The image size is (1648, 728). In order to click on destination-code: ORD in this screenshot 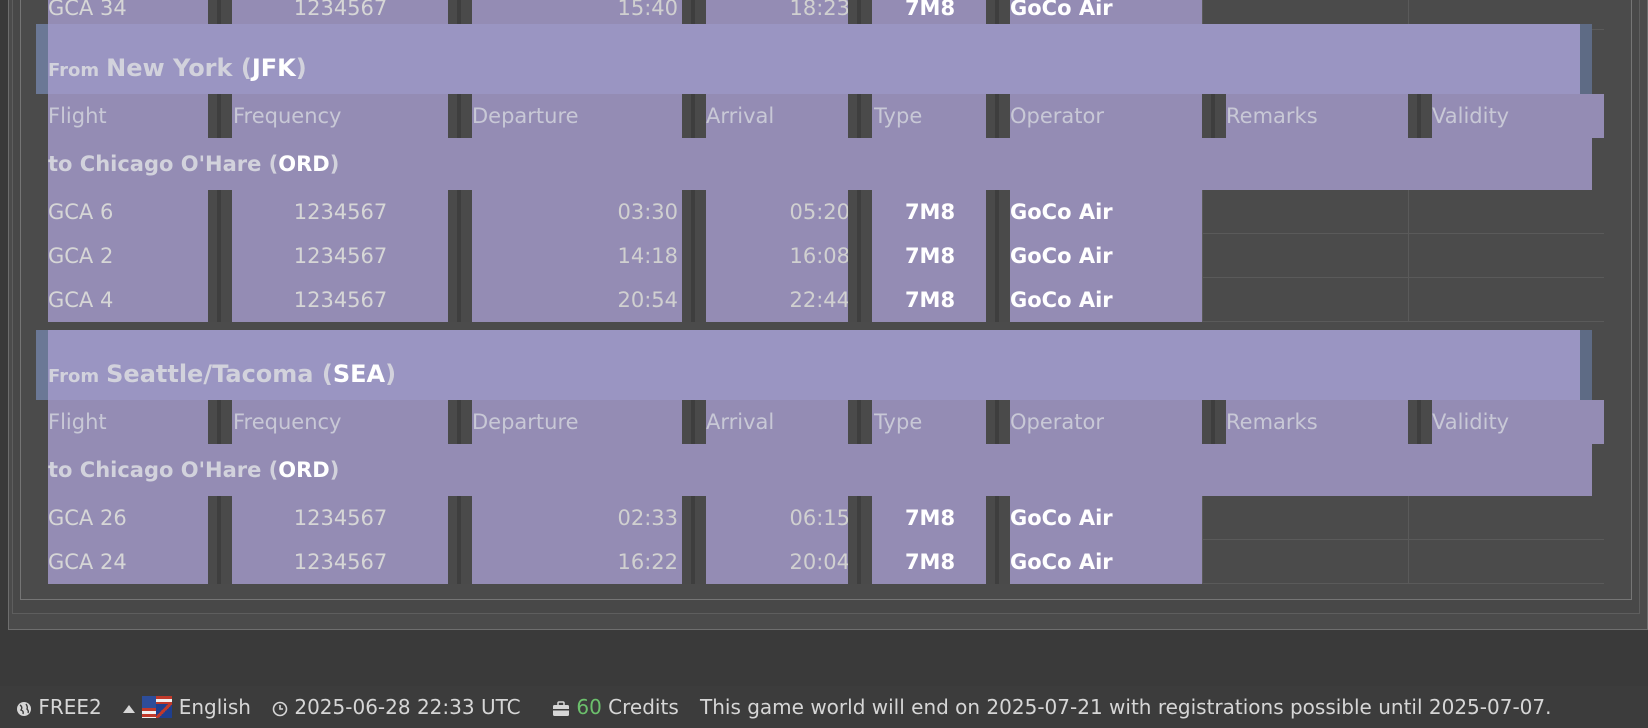, I will do `click(304, 470)`.